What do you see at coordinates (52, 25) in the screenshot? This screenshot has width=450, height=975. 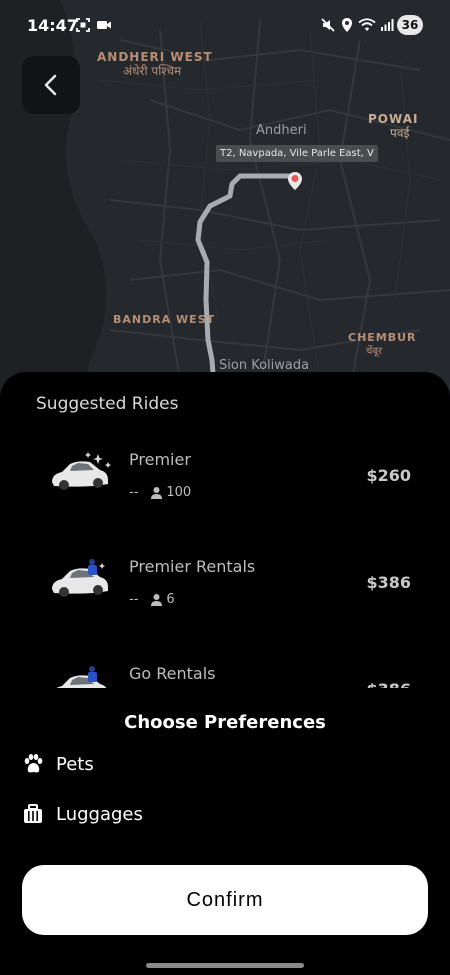 I see `status-time: 14:47` at bounding box center [52, 25].